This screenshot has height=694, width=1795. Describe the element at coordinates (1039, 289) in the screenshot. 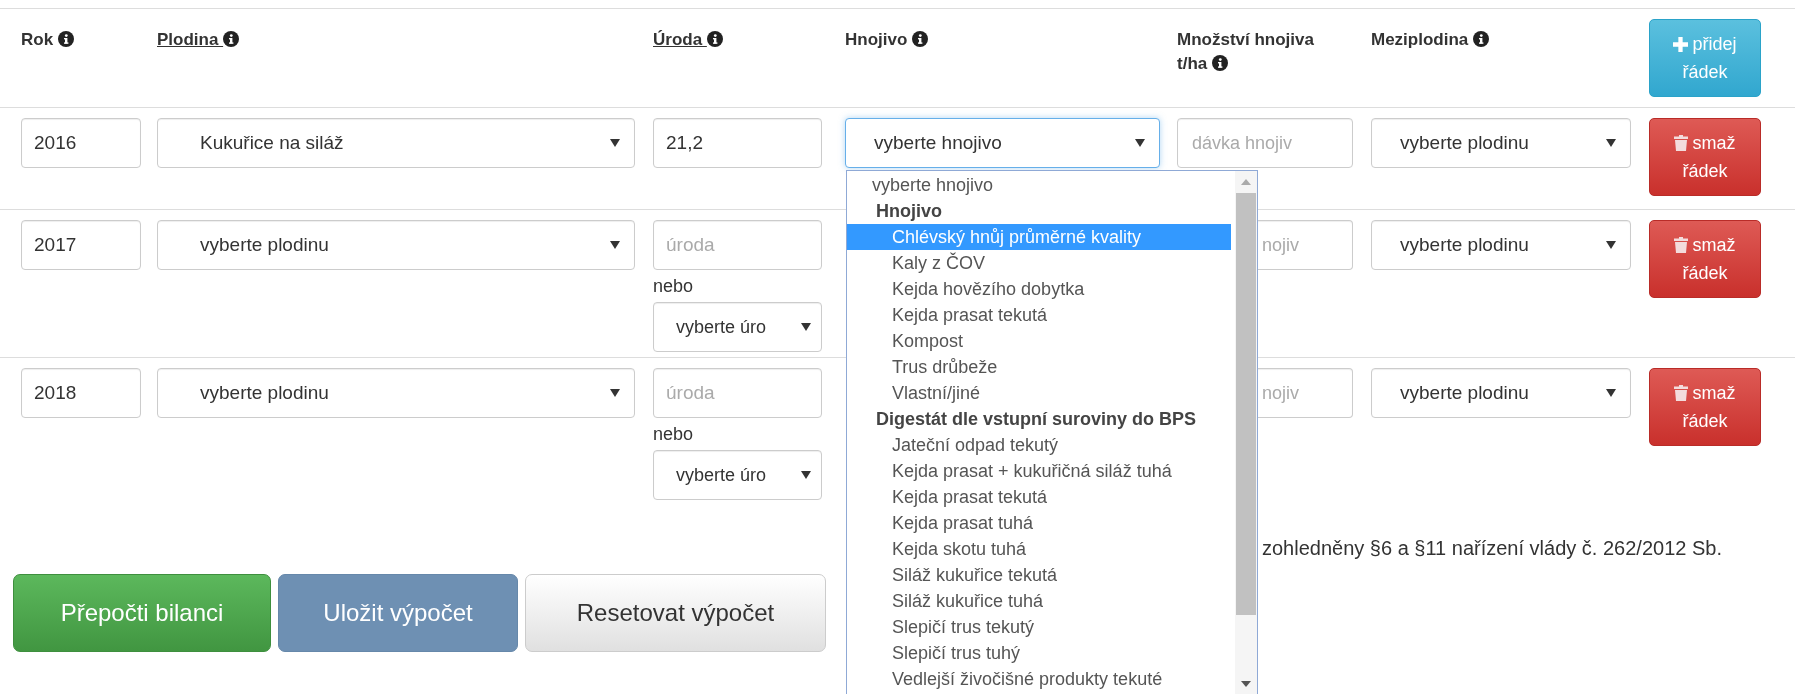

I see `dropdown-option: Kejda hovězího dobytka` at that location.